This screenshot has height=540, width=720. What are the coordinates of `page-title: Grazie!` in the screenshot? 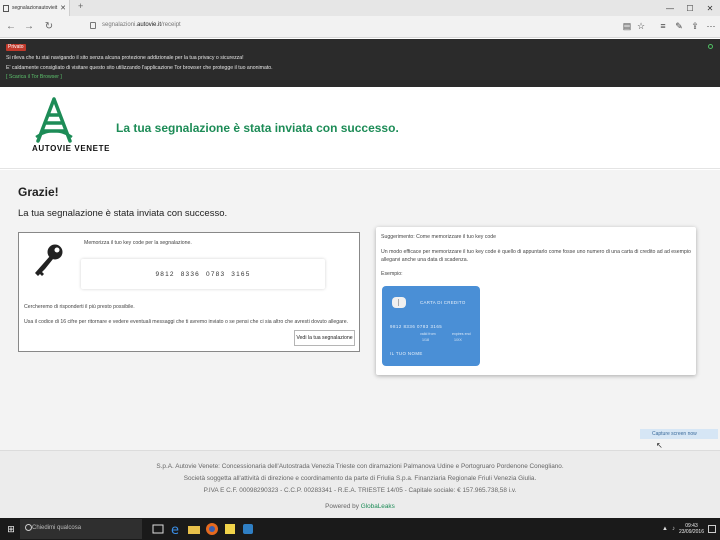 It's located at (38, 192).